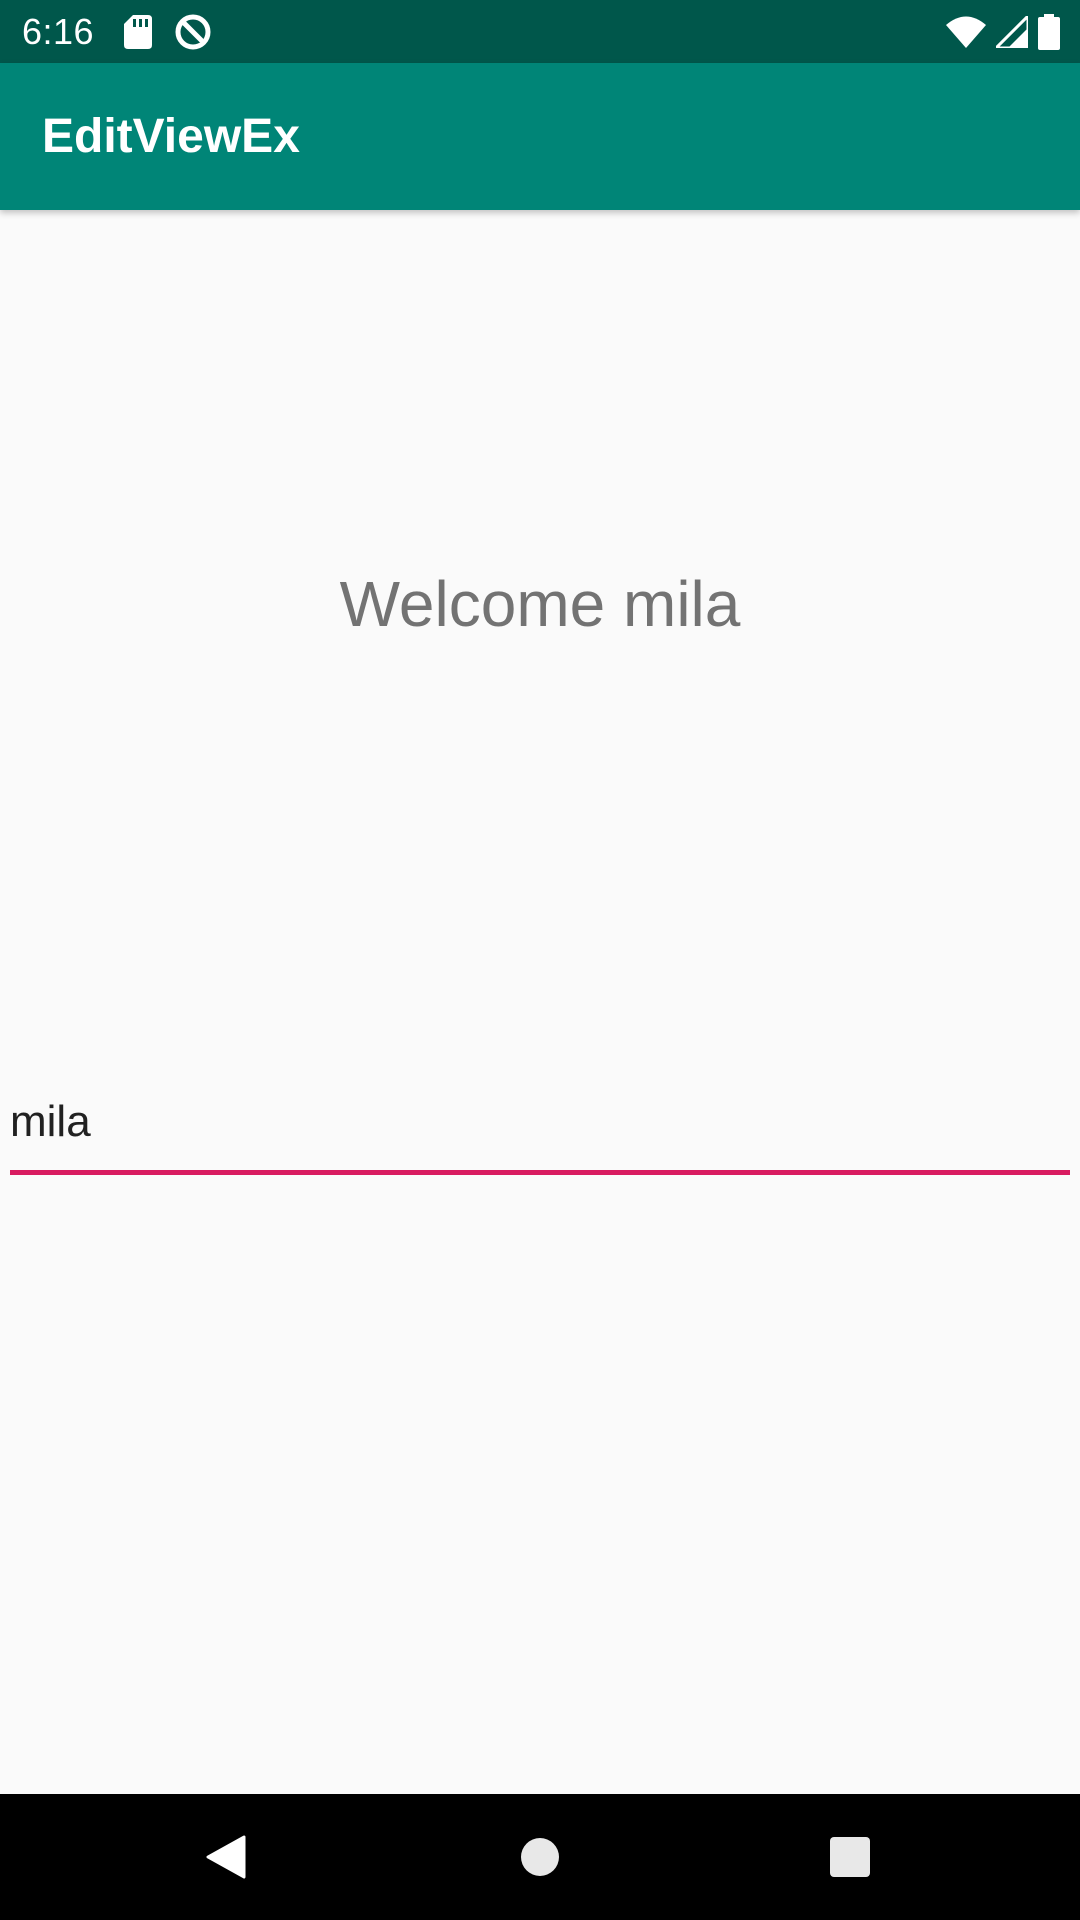 The image size is (1080, 1920). I want to click on navigation-bar, so click(540, 1857).